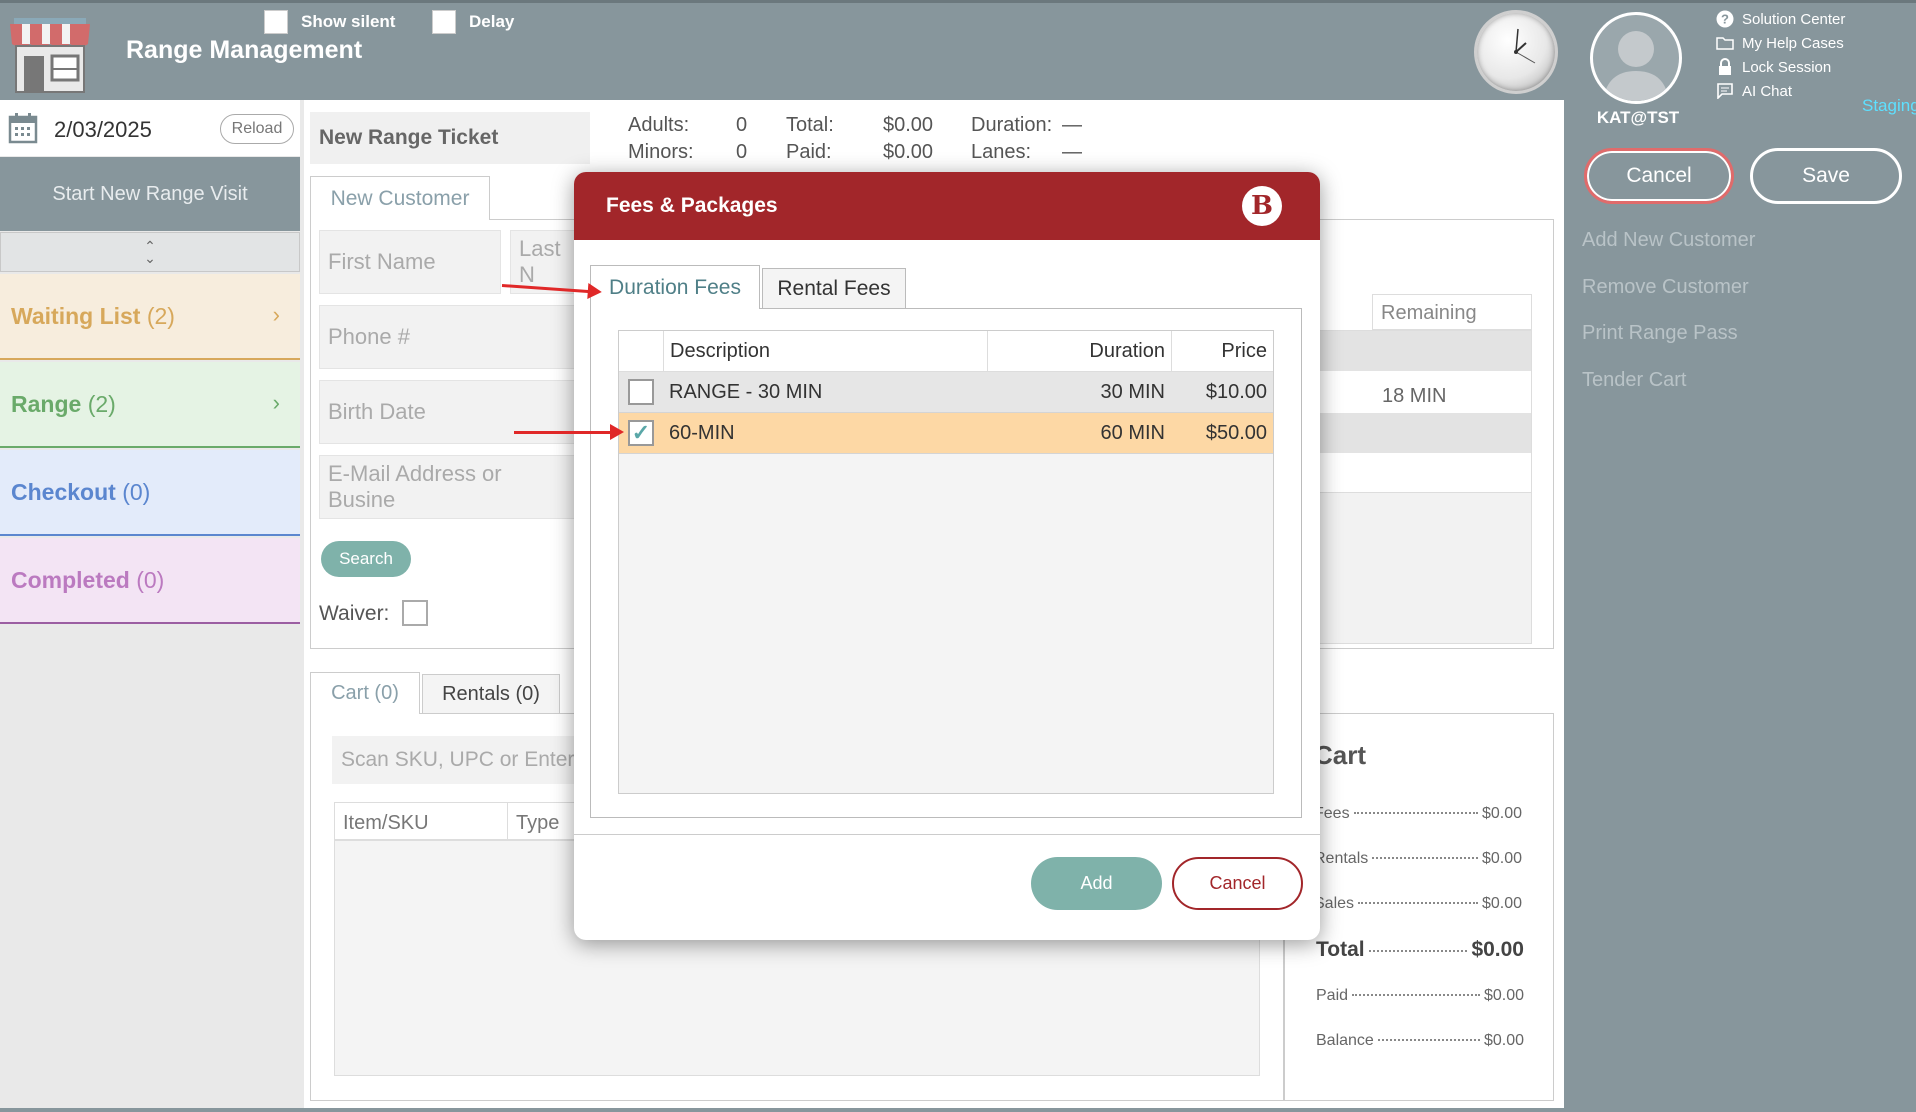  I want to click on minors-label: Minors:, so click(661, 152).